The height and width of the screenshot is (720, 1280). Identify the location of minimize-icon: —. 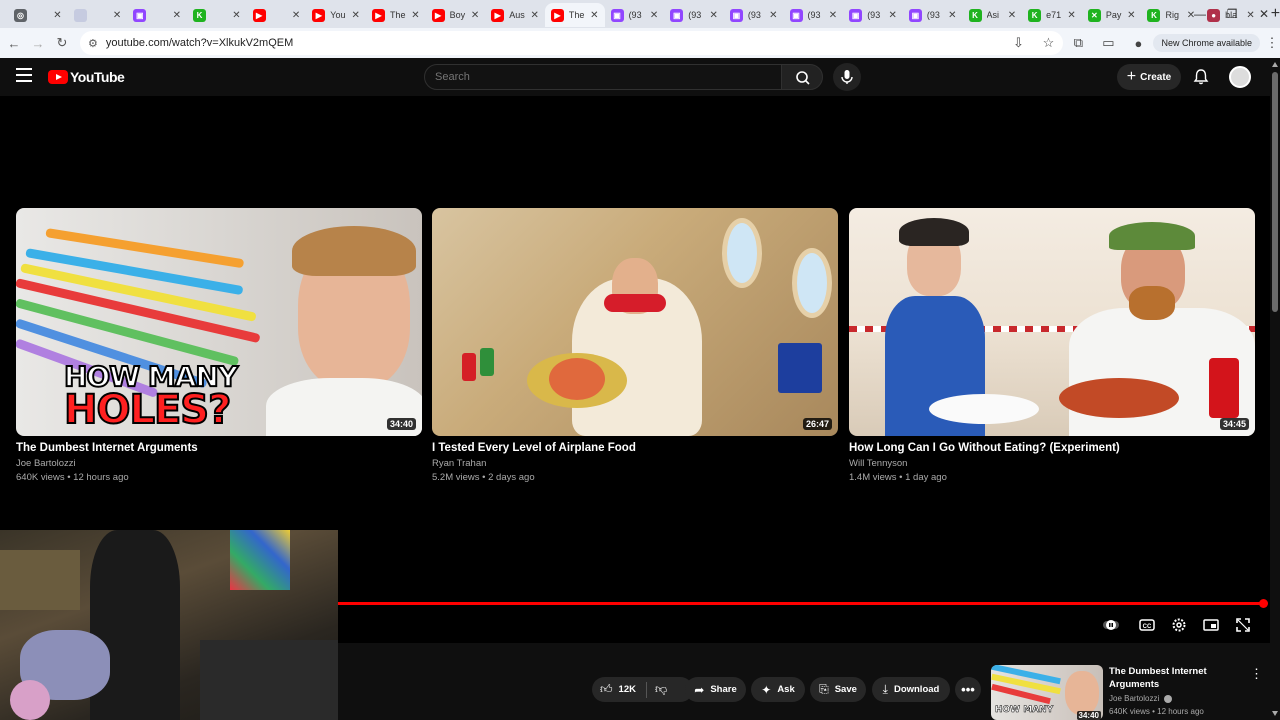
(1200, 14).